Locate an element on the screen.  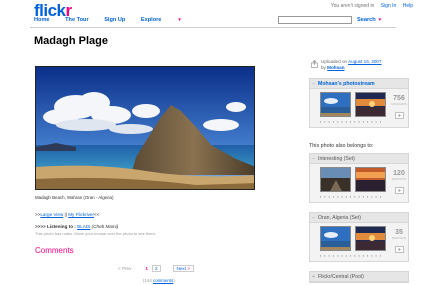
comments-link: comments is located at coordinates (163, 280).